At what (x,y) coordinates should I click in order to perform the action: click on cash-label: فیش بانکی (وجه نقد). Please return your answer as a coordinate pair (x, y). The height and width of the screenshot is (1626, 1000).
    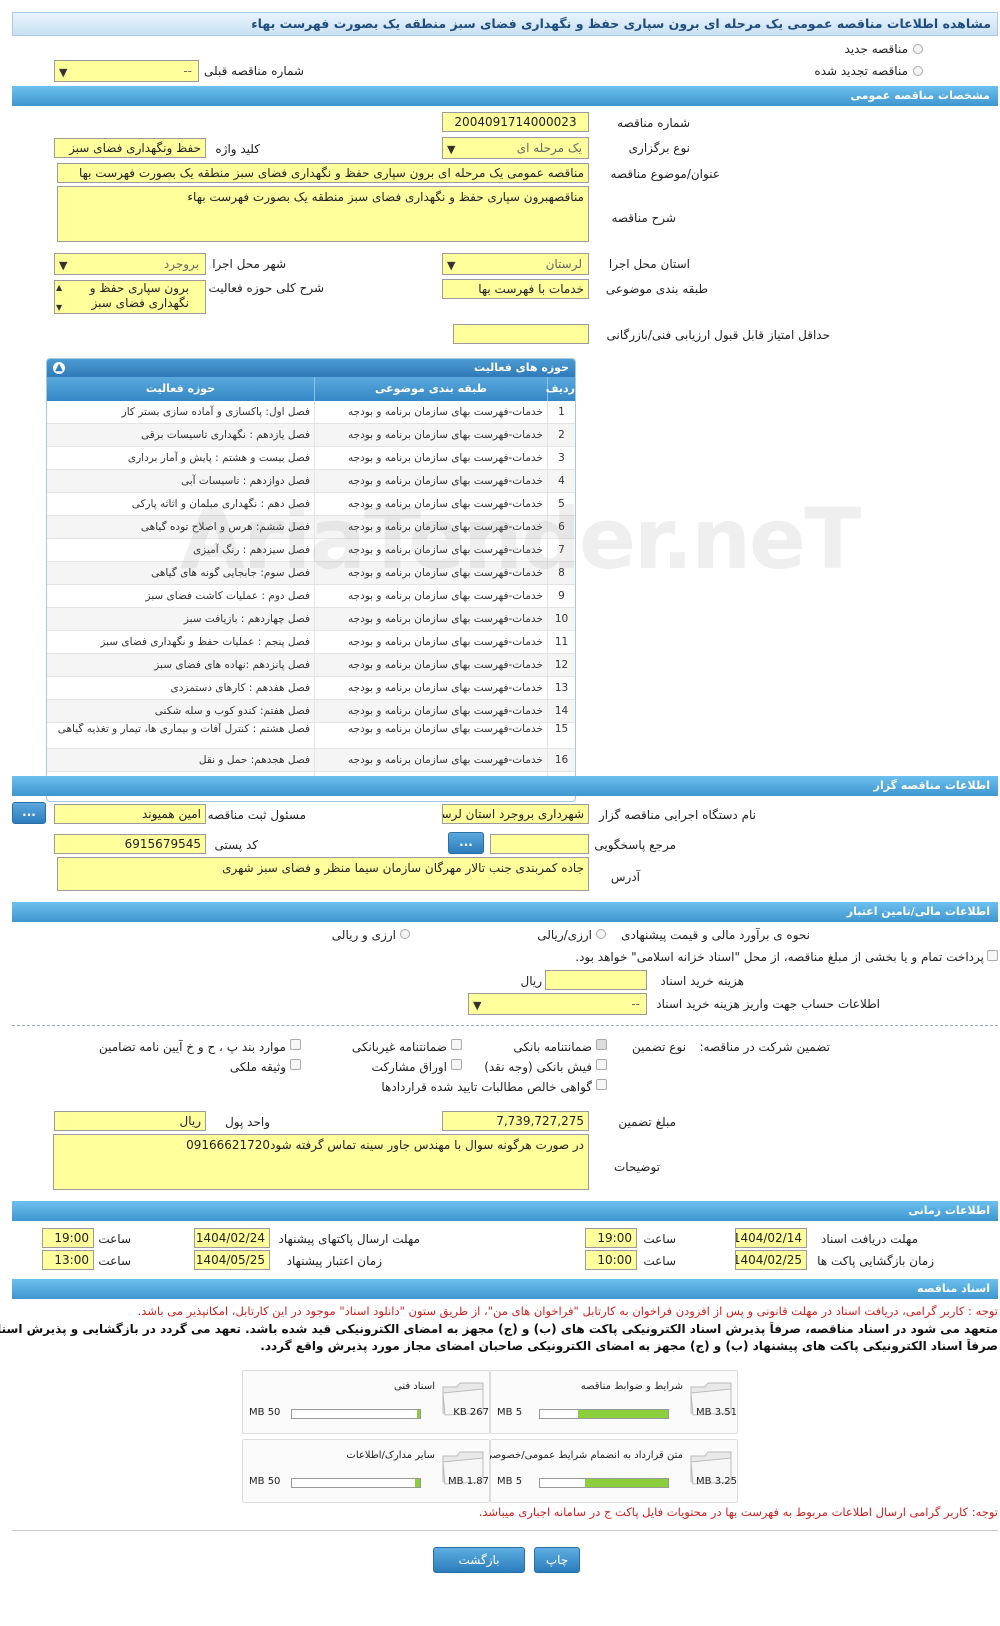
    Looking at the image, I should click on (538, 1067).